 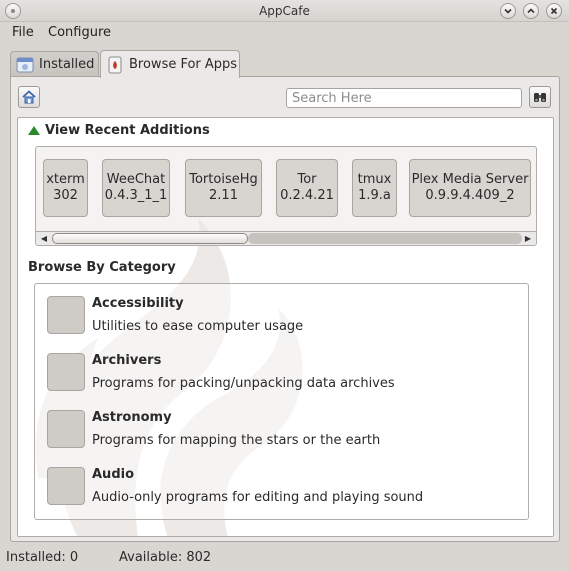 What do you see at coordinates (223, 195) in the screenshot?
I see `app-version: 2.11` at bounding box center [223, 195].